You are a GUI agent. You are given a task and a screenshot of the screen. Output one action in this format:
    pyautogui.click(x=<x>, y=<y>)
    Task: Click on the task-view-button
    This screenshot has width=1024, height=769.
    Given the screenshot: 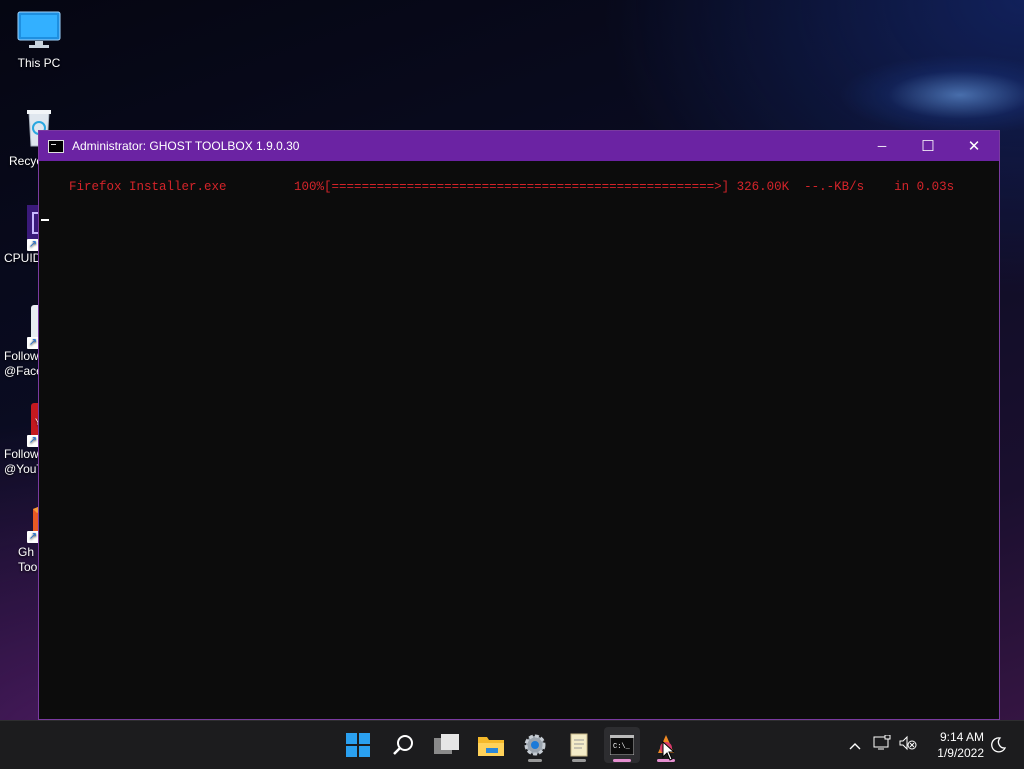 What is the action you would take?
    pyautogui.click(x=447, y=745)
    